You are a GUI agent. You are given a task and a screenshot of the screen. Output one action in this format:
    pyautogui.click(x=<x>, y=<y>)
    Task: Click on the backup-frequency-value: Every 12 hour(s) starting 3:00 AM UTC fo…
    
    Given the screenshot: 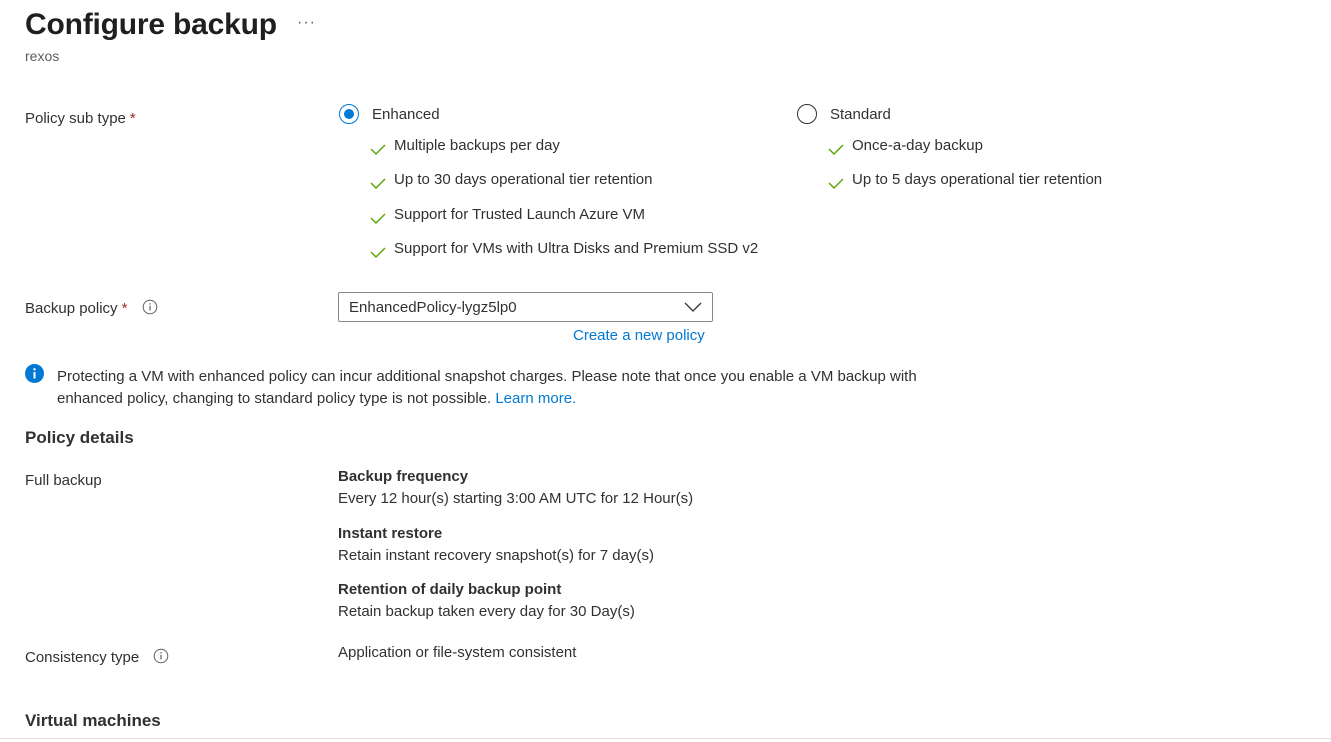 What is the action you would take?
    pyautogui.click(x=516, y=498)
    